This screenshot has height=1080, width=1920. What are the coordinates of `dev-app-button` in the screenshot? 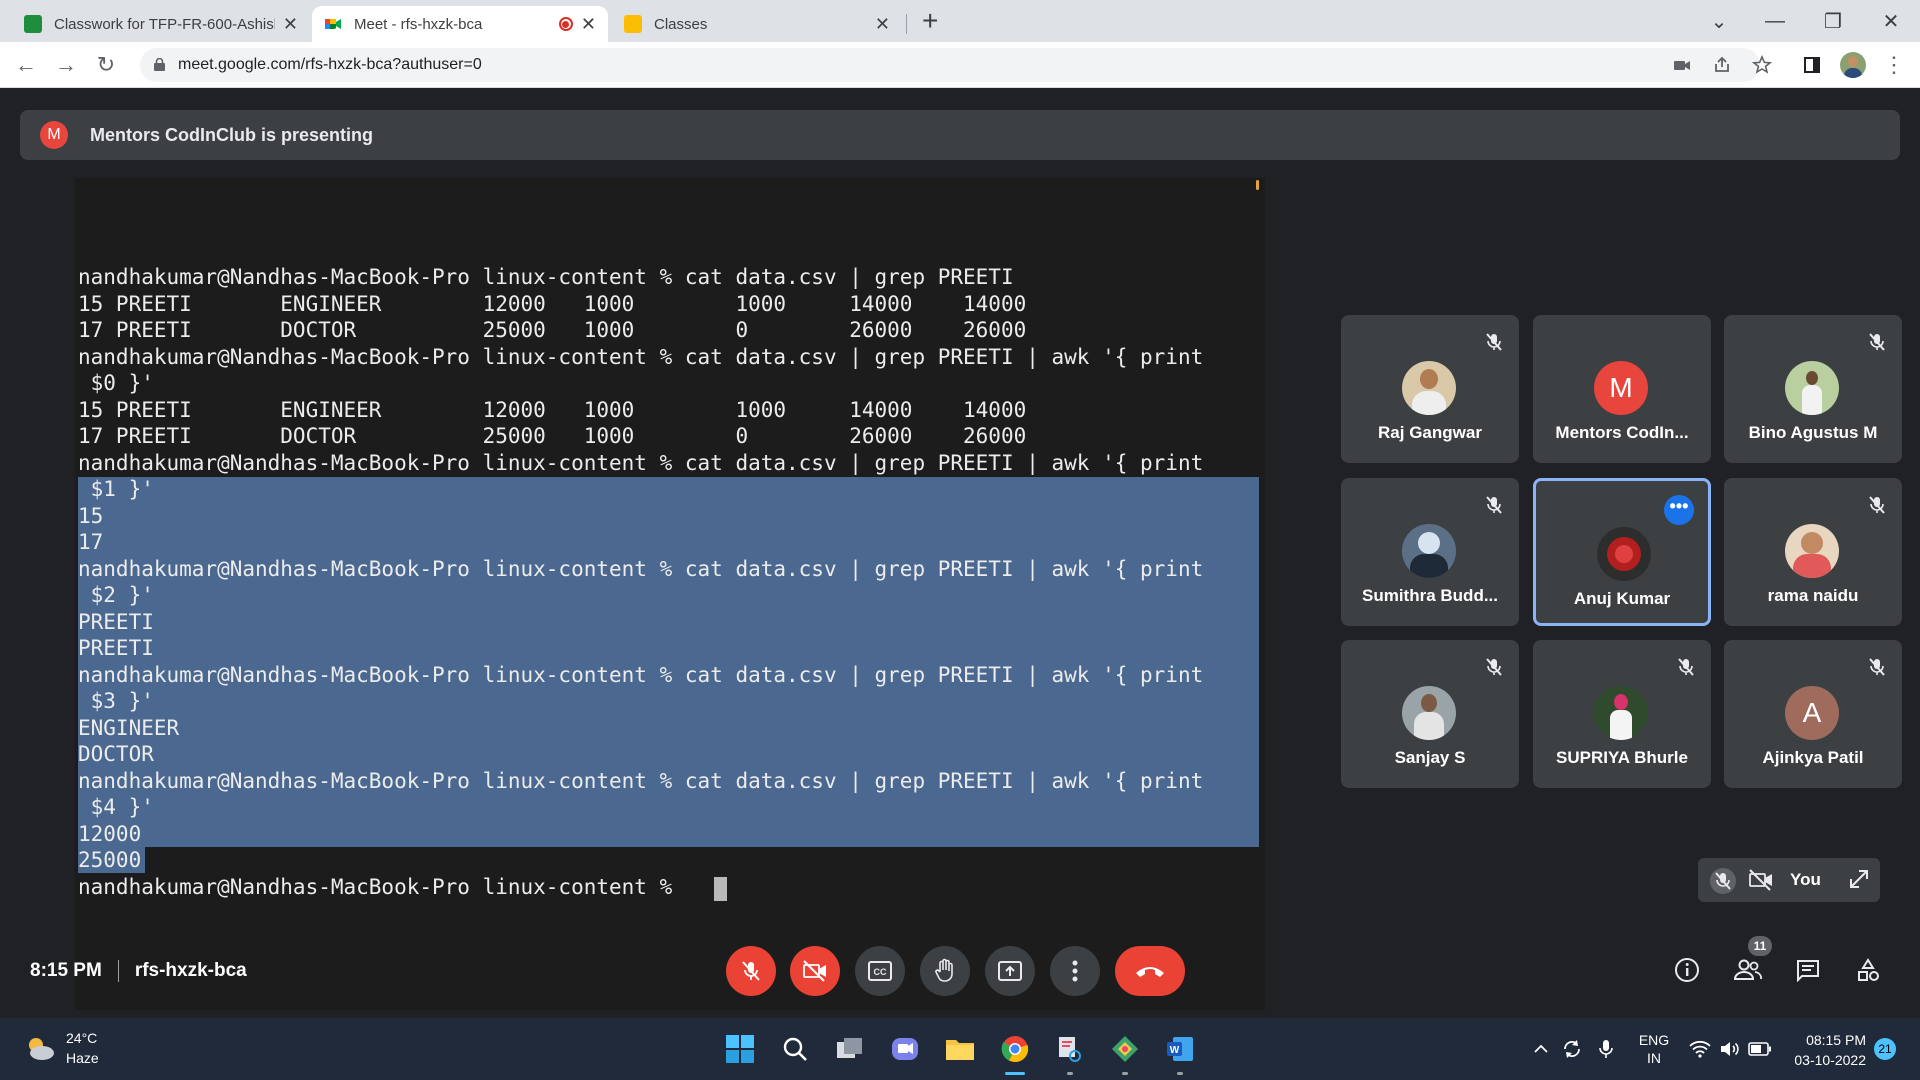 It's located at (1125, 1049).